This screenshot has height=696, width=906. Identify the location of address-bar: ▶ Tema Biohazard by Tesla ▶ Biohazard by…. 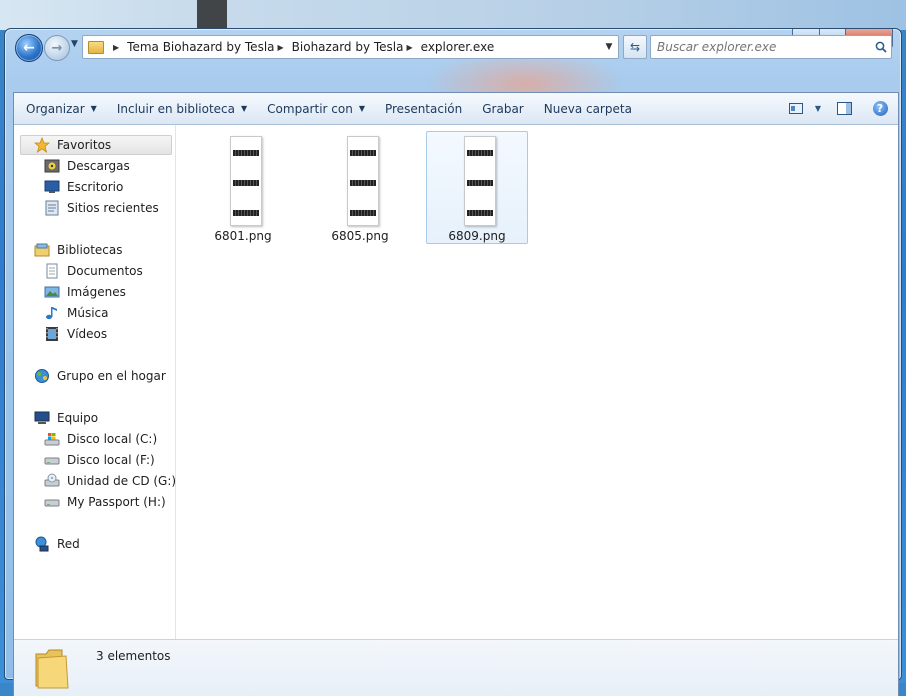
(350, 47).